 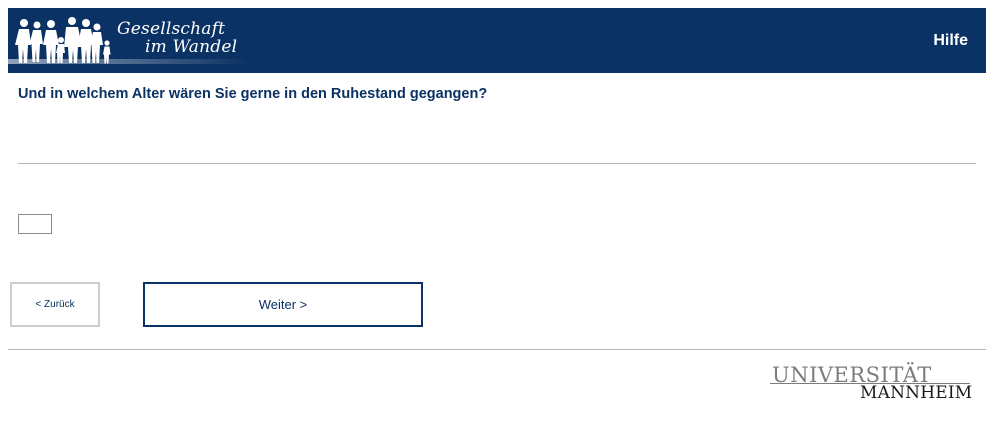 What do you see at coordinates (497, 40) in the screenshot?
I see `header-bar: Gesellschaft im Wandel Hilfe` at bounding box center [497, 40].